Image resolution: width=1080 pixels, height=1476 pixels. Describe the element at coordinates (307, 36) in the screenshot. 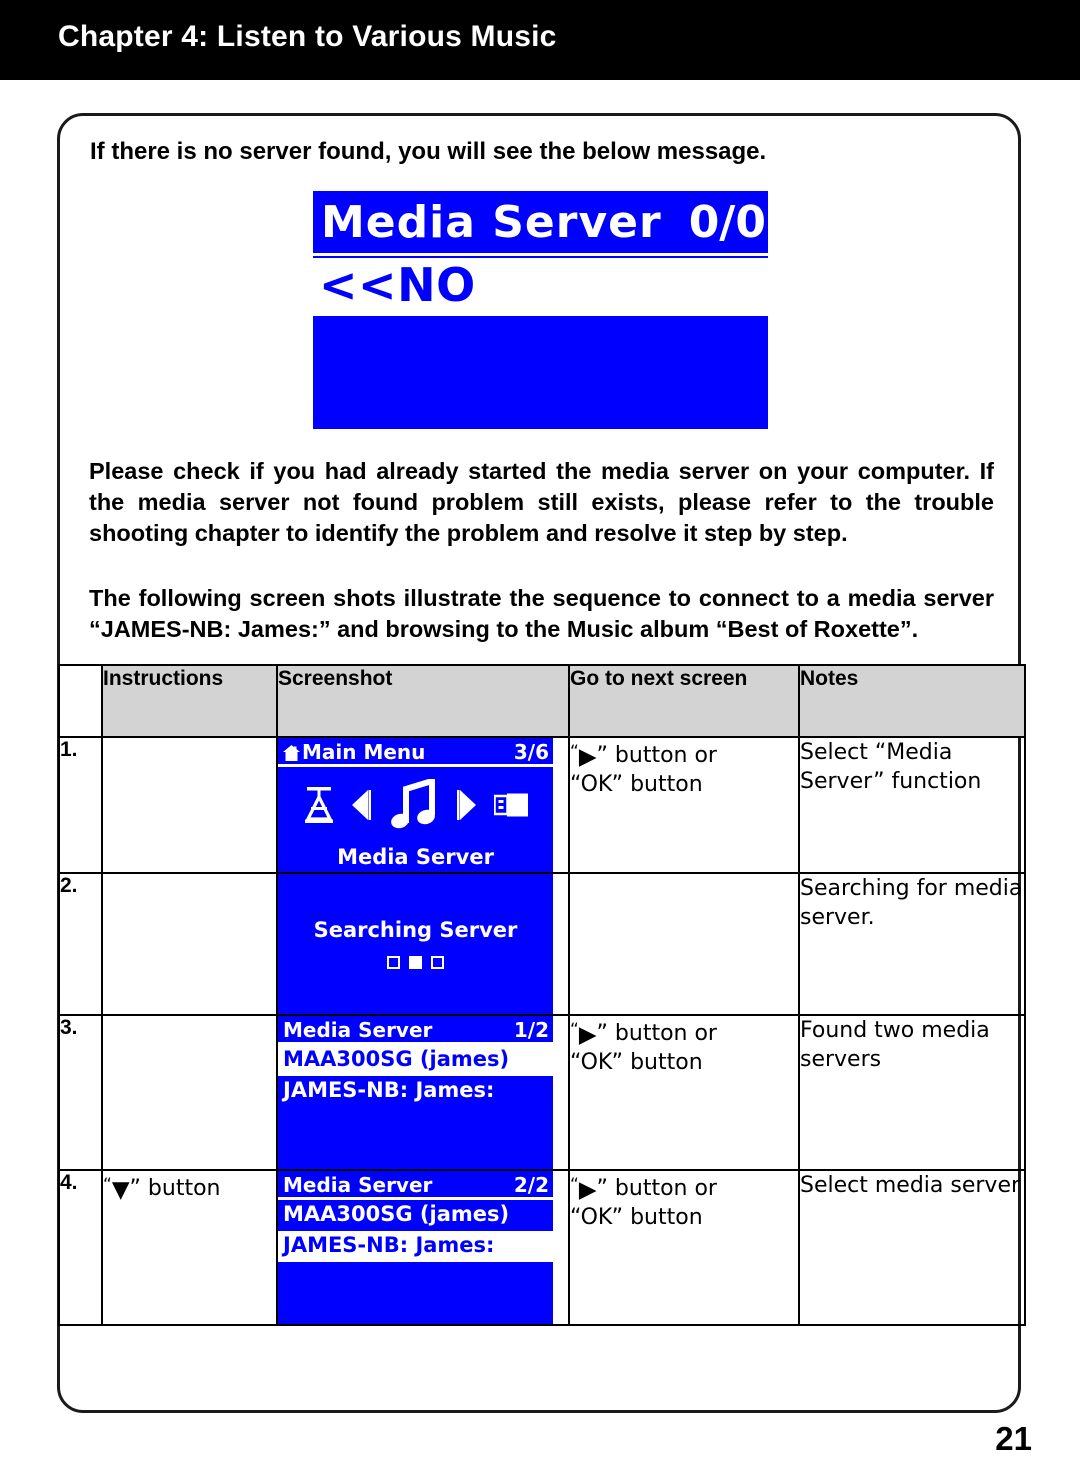

I see `chapter-title: Chapter 4: Listen to Various Music` at that location.